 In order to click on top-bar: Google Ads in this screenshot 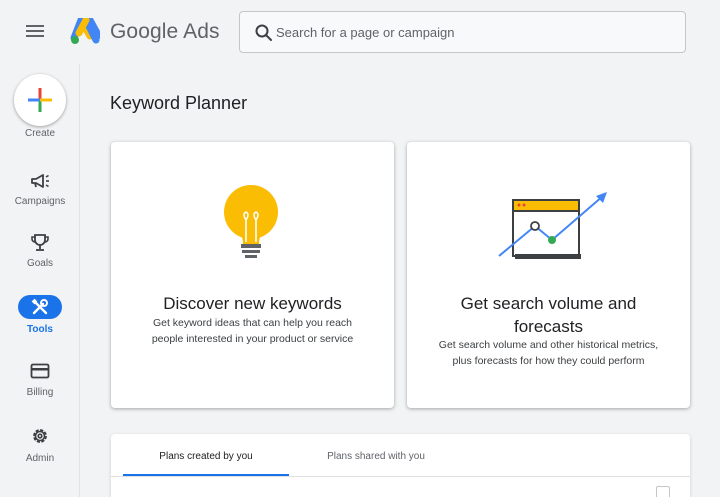, I will do `click(360, 32)`.